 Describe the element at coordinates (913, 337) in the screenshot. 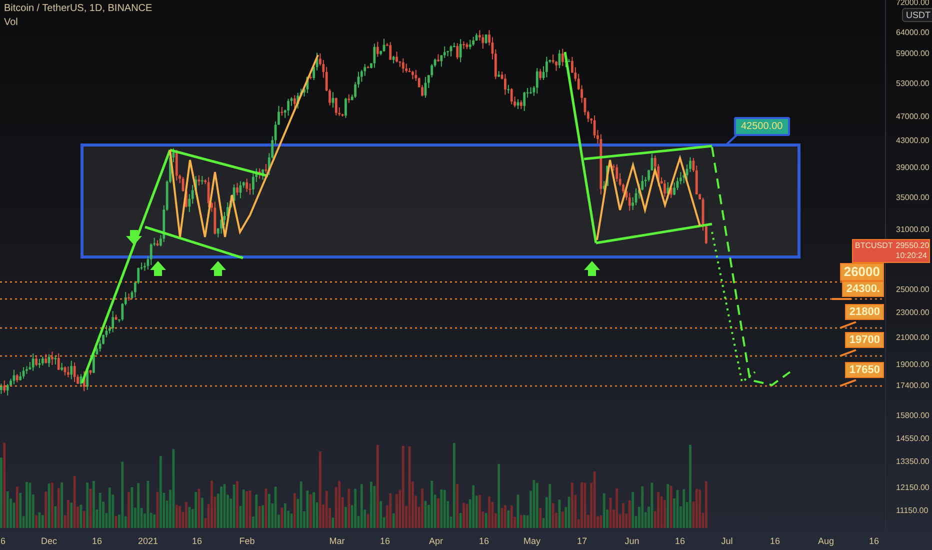

I see `price-axis-label: 21000.00` at that location.